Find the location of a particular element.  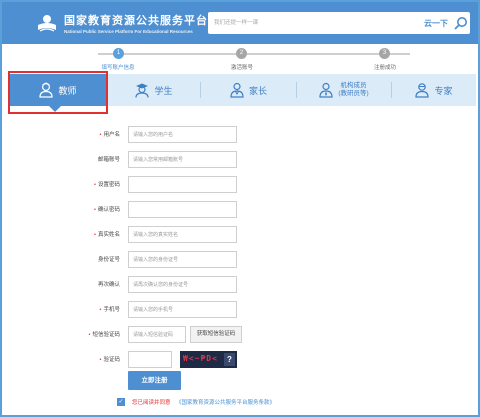

platform-title: 国家教育资源公共服务平台 is located at coordinates (136, 21).